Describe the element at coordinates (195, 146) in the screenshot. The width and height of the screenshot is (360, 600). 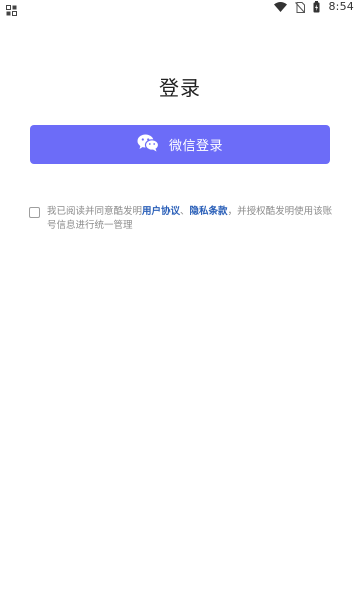
I see `wechat-login-label: 微信登录` at that location.